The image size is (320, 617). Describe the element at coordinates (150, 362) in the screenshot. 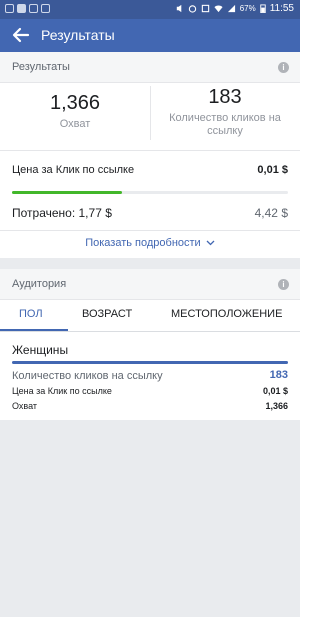

I see `women-bar` at that location.